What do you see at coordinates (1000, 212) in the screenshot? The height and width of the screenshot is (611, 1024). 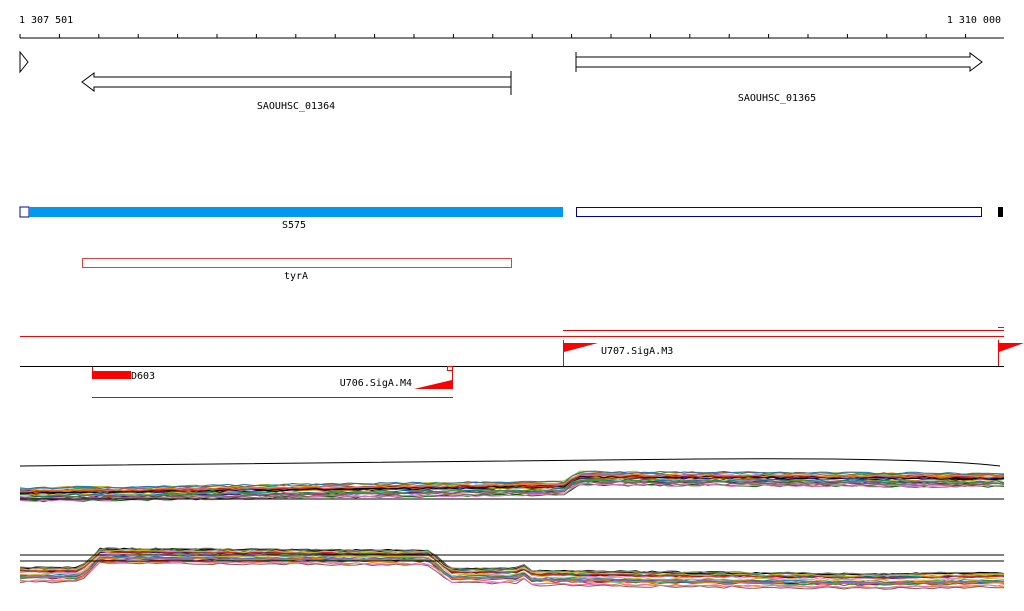 I see `segment-right-marker` at bounding box center [1000, 212].